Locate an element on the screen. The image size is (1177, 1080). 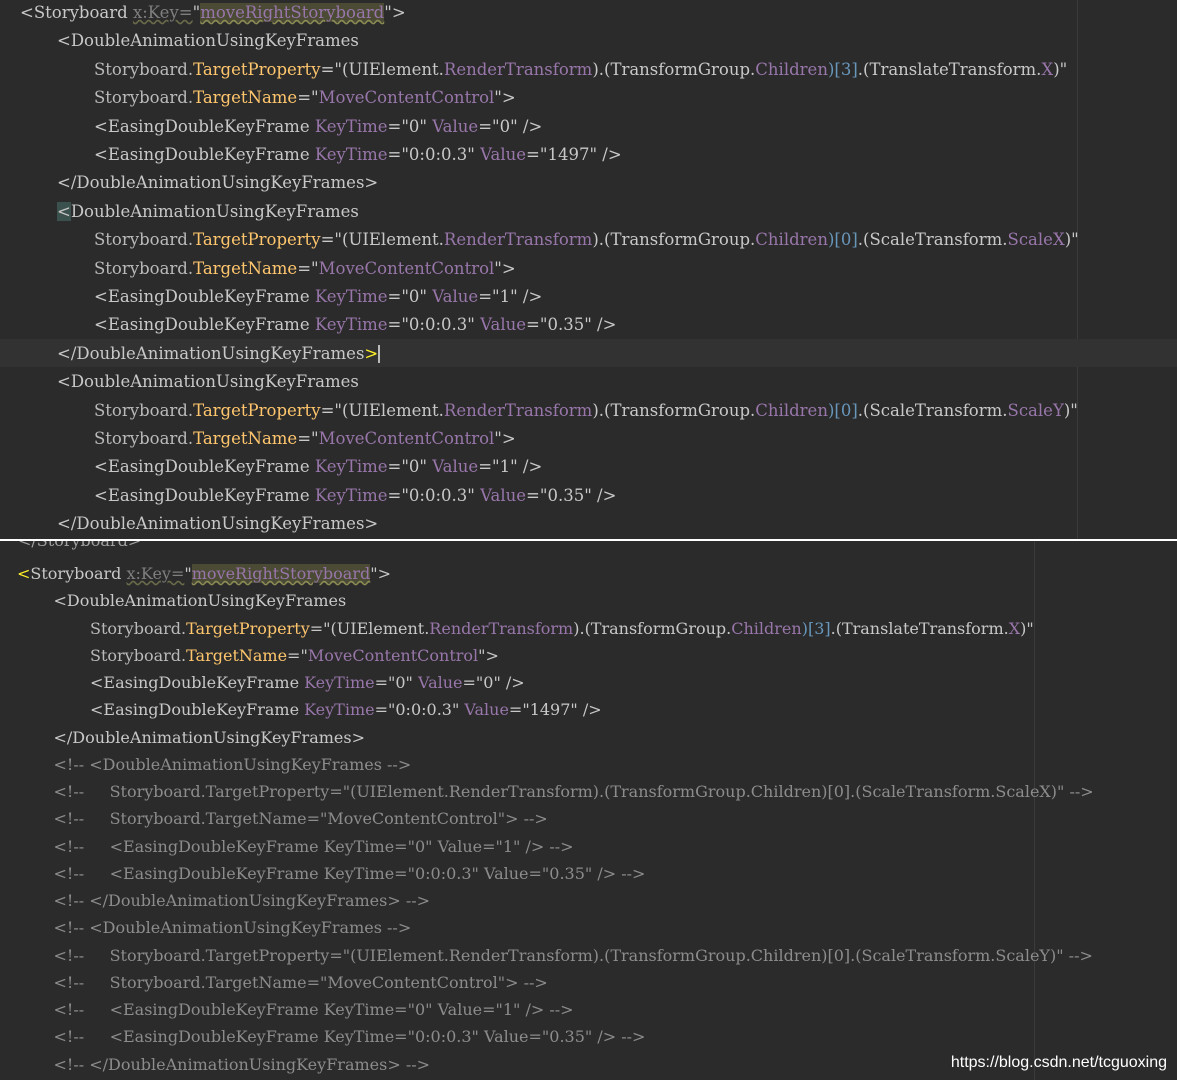
code-token: ="1" /> is located at coordinates (510, 296).